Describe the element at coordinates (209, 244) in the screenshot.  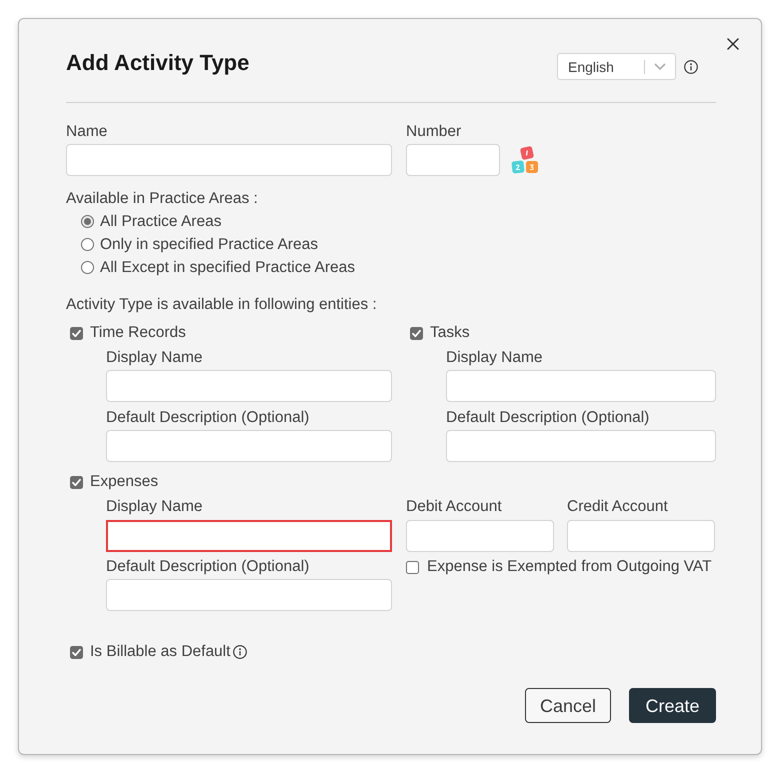
I see `radio-label: Only in specified Practice Areas` at that location.